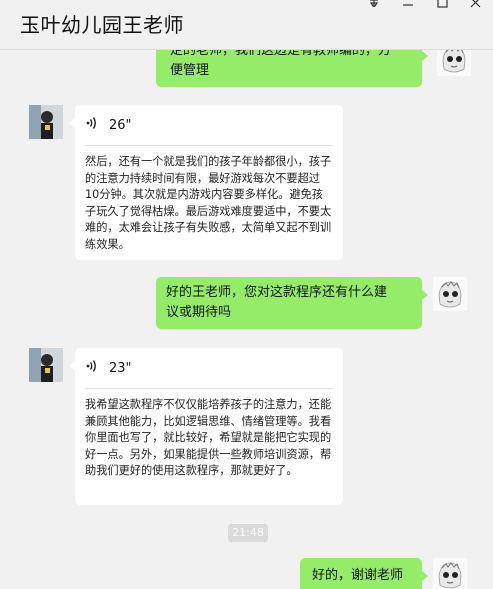 The width and height of the screenshot is (493, 589). I want to click on message-bubble-self: 好的王老师，您对这款程序还有什么建 议或期待吗, so click(292, 303).